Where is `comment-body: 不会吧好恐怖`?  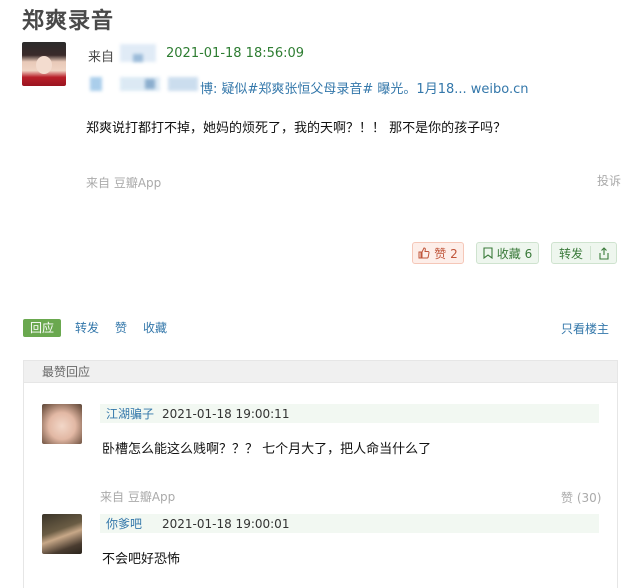
comment-body: 不会吧好恐怖 is located at coordinates (141, 559).